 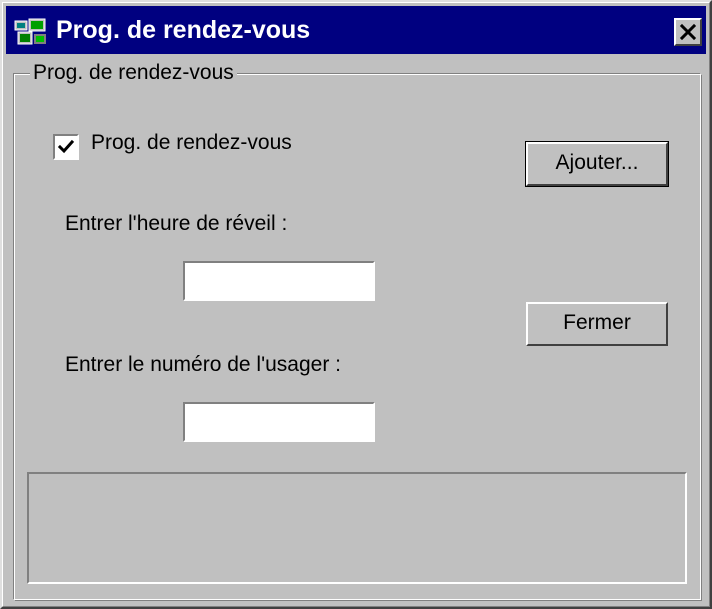 What do you see at coordinates (31, 32) in the screenshot?
I see `scheduler-app-icon` at bounding box center [31, 32].